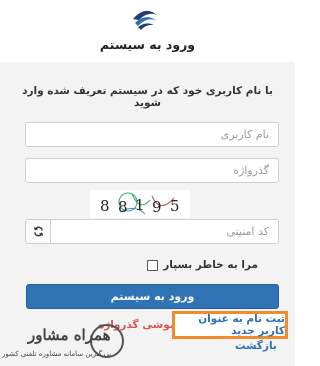 The image size is (320, 366). What do you see at coordinates (147, 44) in the screenshot?
I see `page-title: ورود به سیستم` at bounding box center [147, 44].